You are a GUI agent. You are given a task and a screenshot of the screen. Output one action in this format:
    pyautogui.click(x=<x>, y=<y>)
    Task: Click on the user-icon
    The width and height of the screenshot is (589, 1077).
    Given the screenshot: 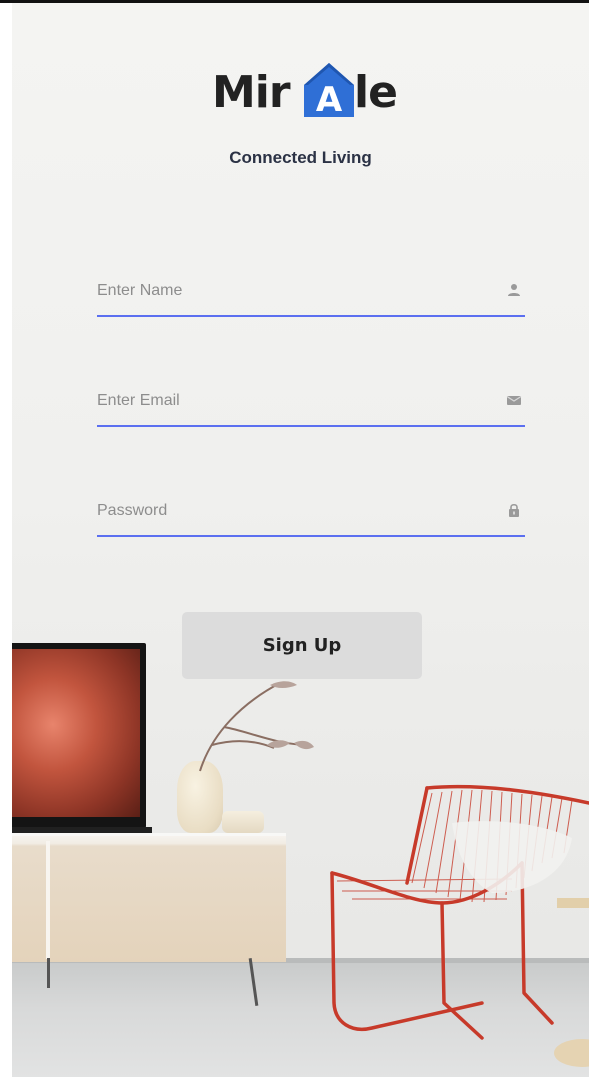 What is the action you would take?
    pyautogui.click(x=514, y=290)
    